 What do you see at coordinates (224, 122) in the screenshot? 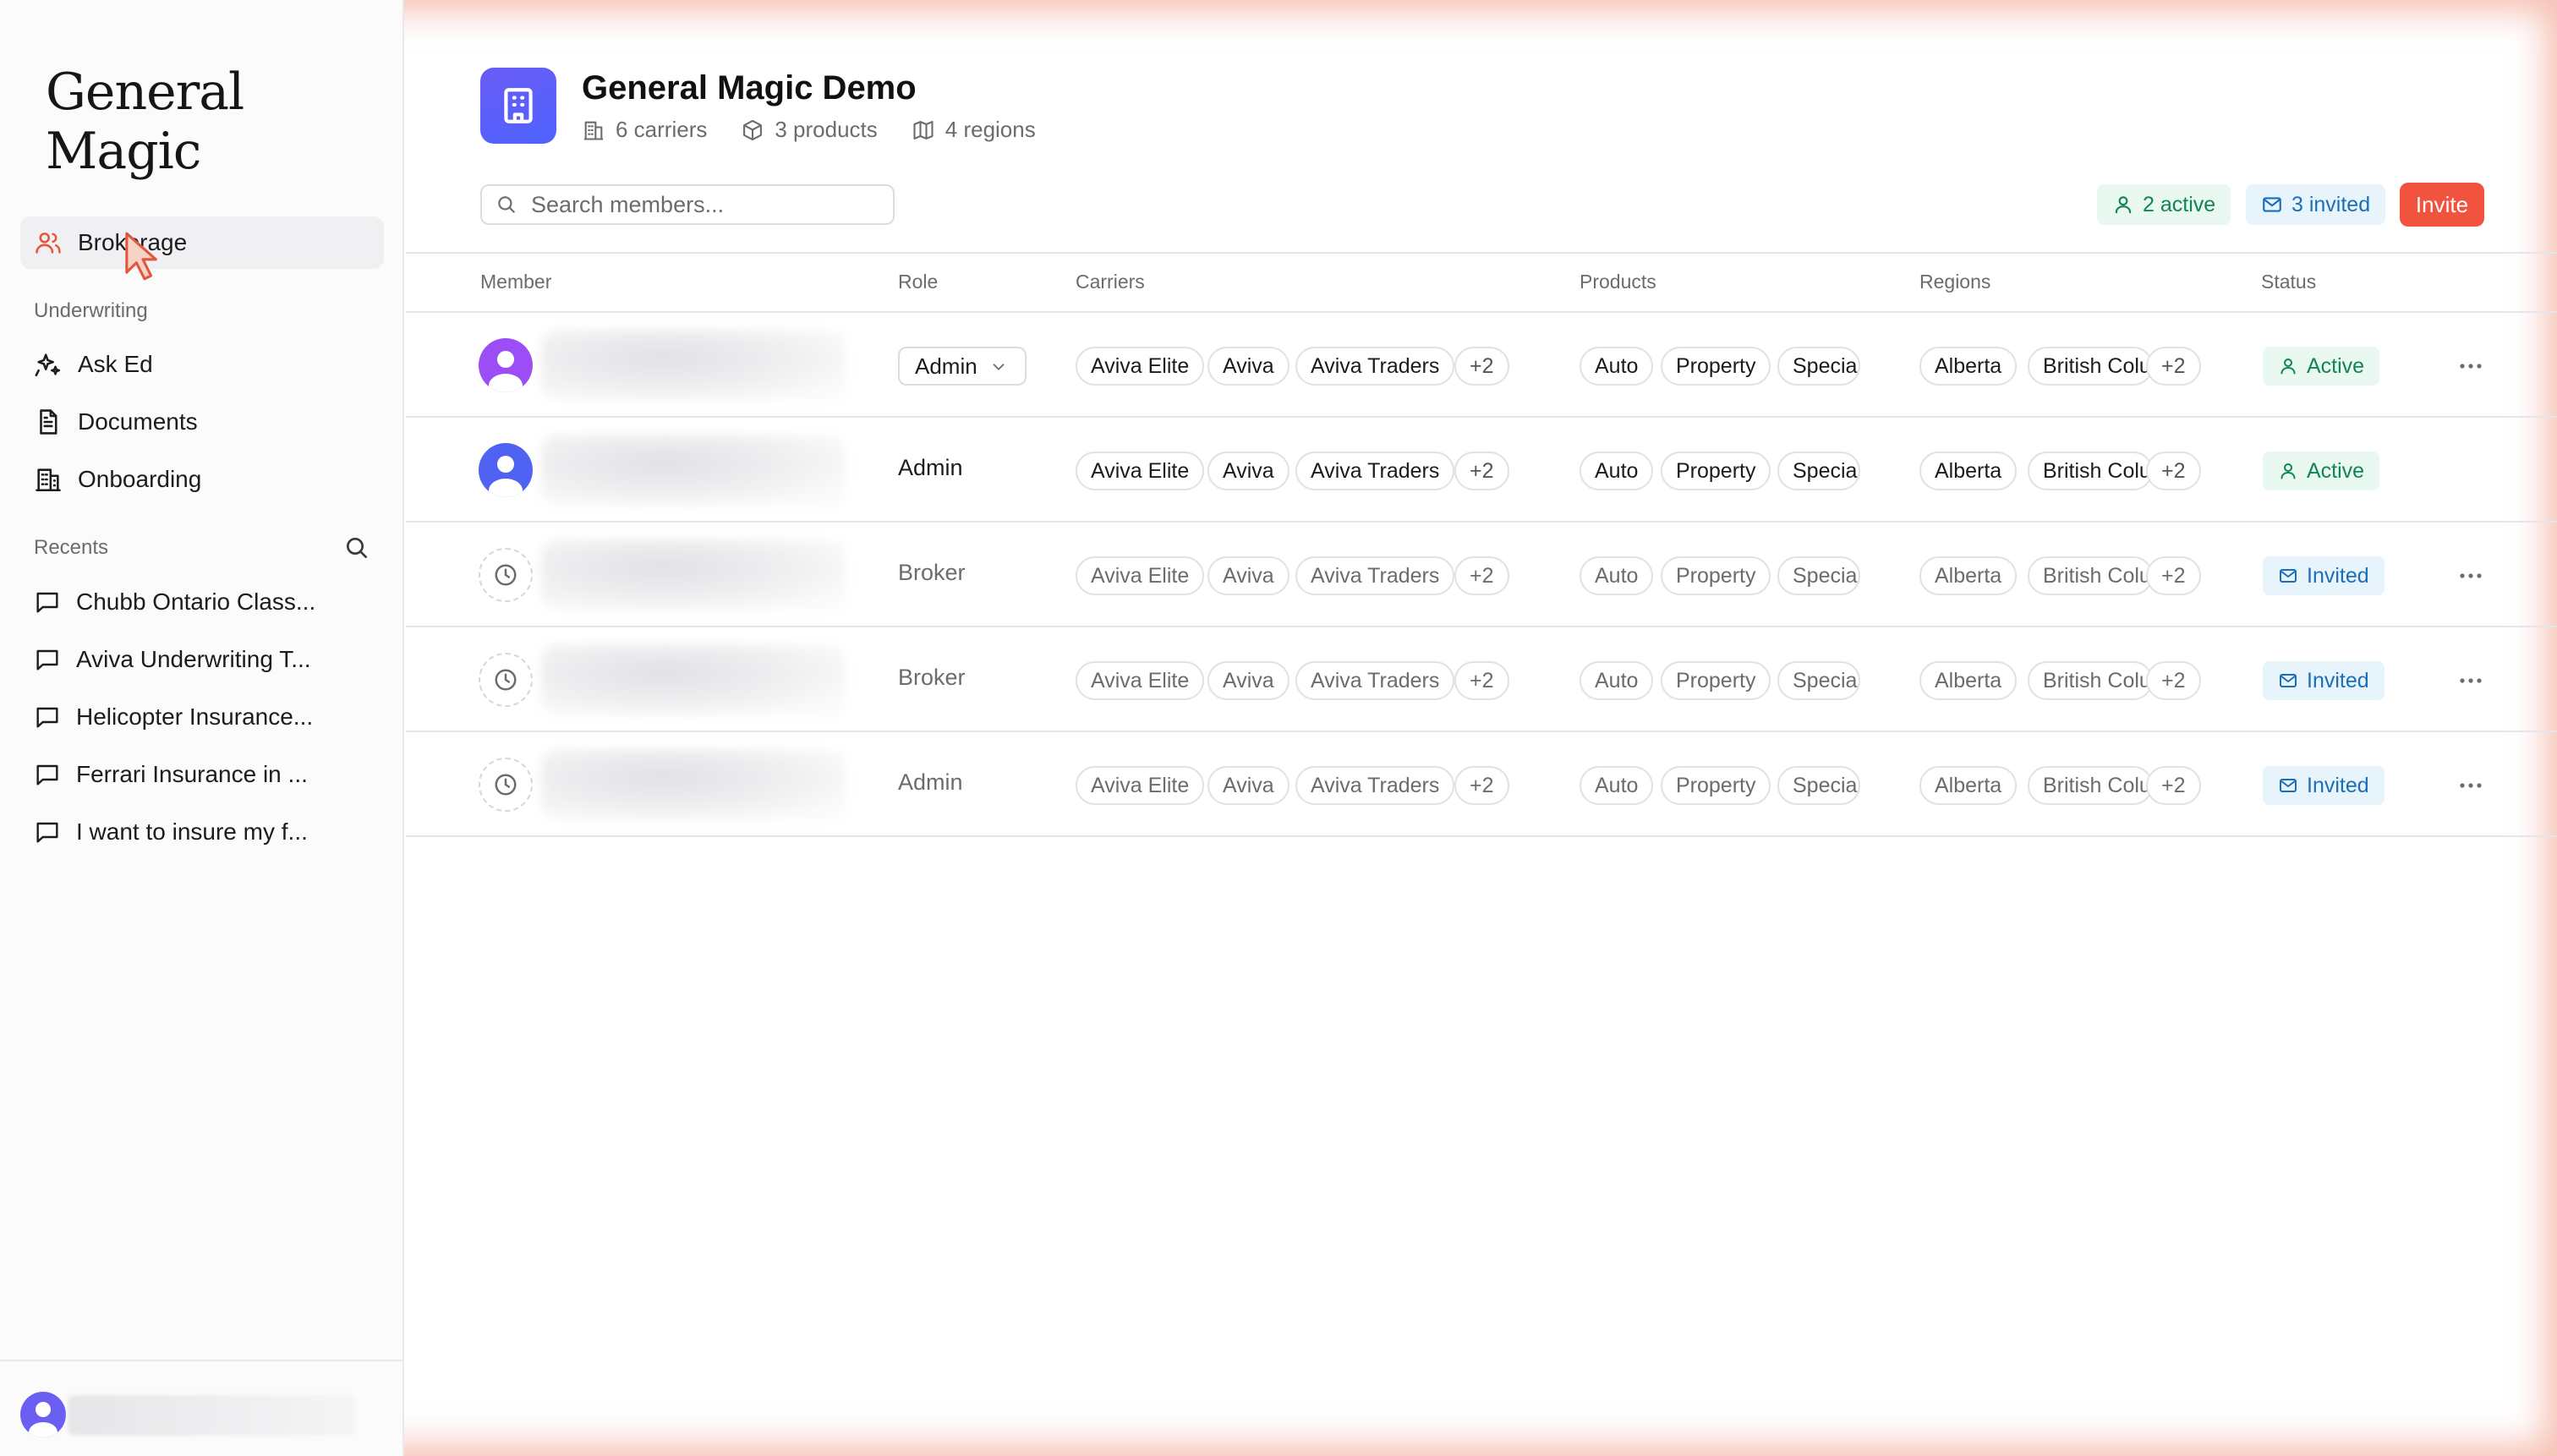
I see `app-logo: General Magic` at bounding box center [224, 122].